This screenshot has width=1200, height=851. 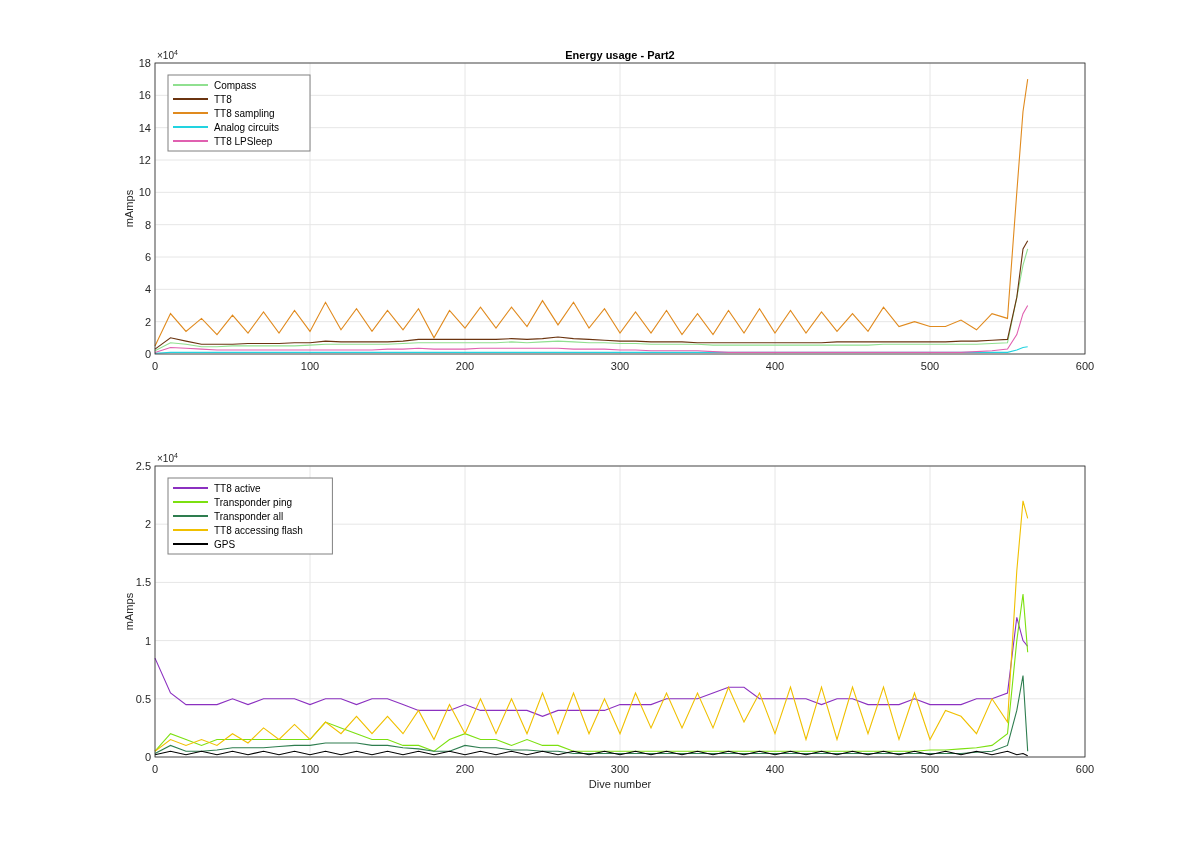 I want to click on legend-label: TT8 active, so click(x=237, y=488).